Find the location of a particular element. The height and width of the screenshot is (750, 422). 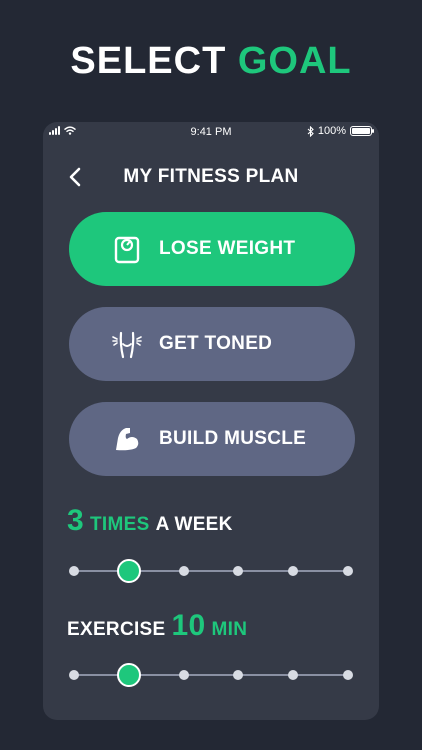

page-title: MY FITNESS PLAN is located at coordinates (211, 176).